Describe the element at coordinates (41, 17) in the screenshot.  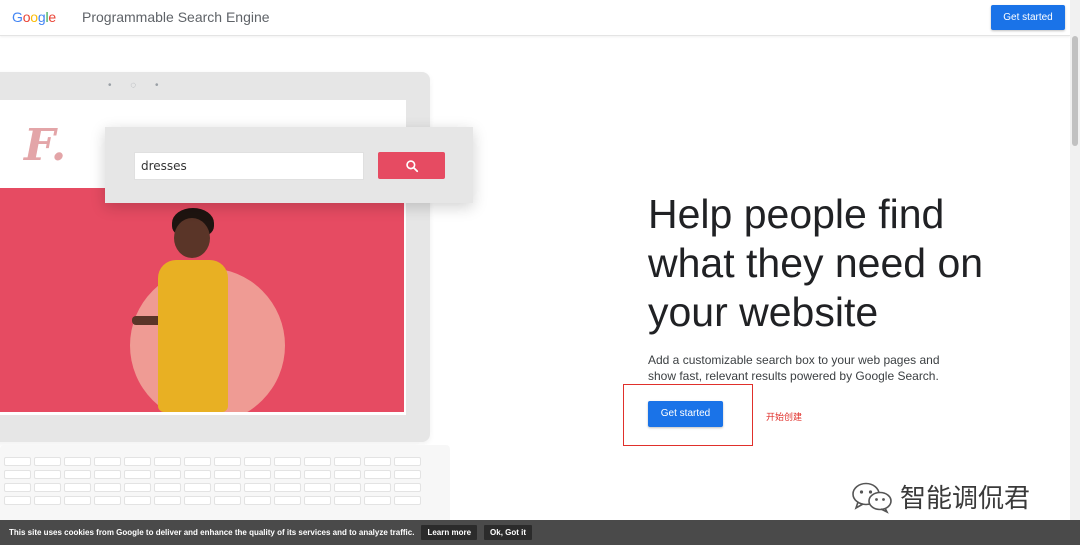
I see `logo-letter: g` at that location.